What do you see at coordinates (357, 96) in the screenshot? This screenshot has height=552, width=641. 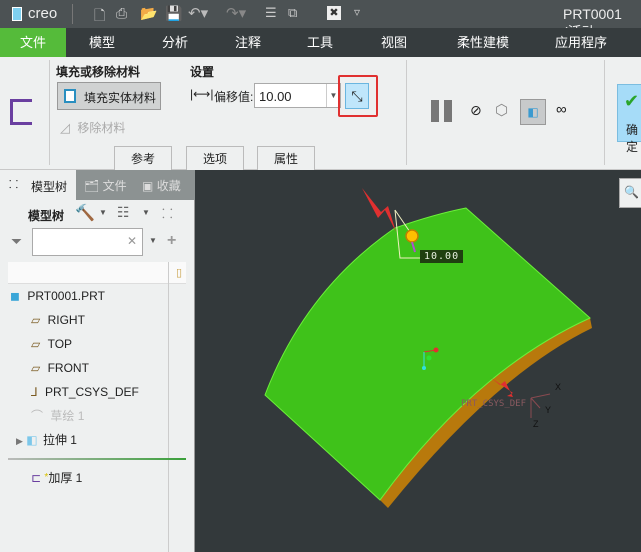 I see `flip-direction-button: ⤡` at bounding box center [357, 96].